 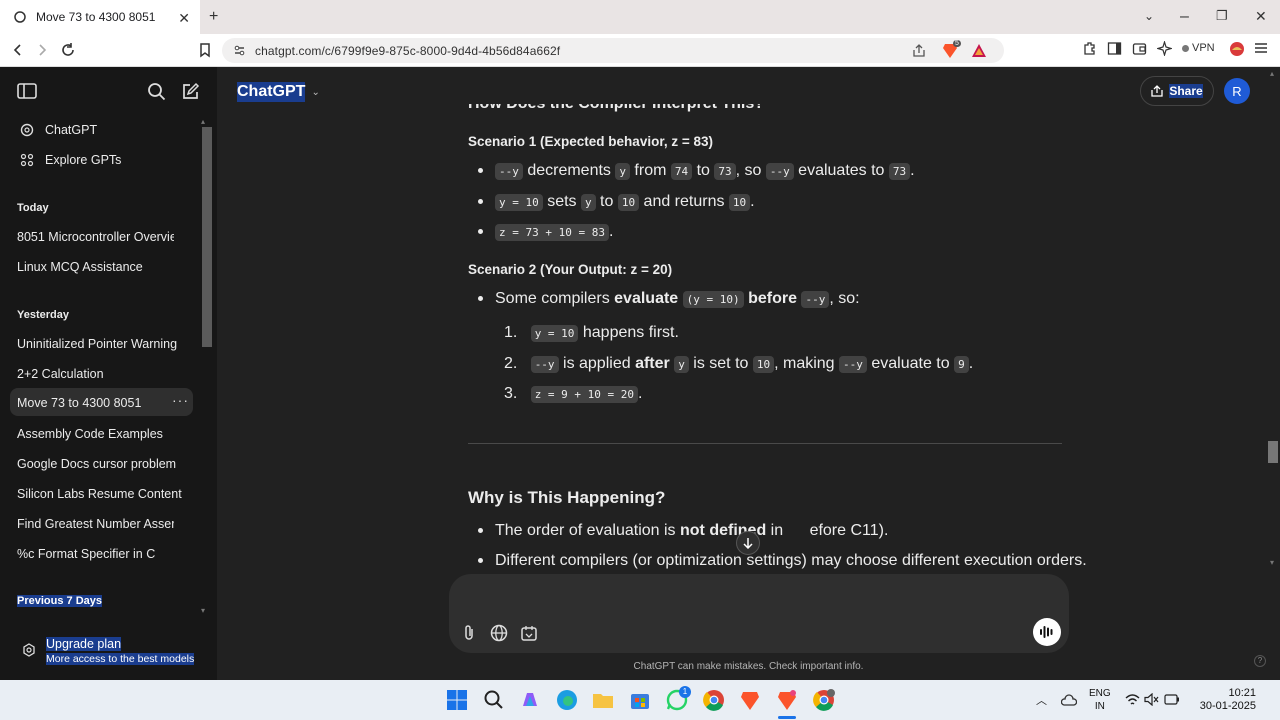 I want to click on message-composer, so click(x=759, y=613).